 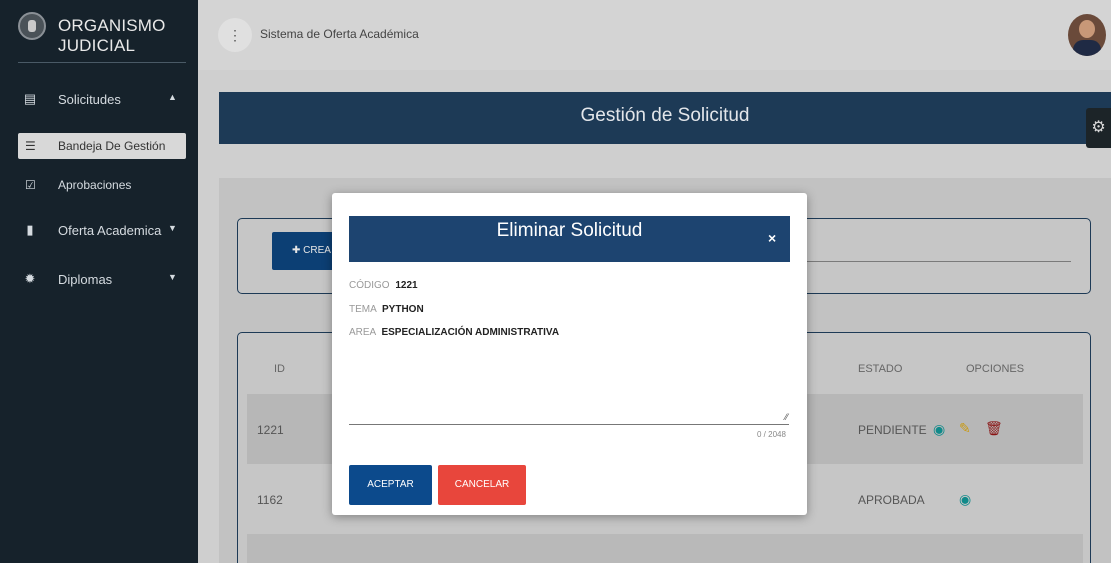 What do you see at coordinates (30, 185) in the screenshot?
I see `checkbox-icon: ☑` at bounding box center [30, 185].